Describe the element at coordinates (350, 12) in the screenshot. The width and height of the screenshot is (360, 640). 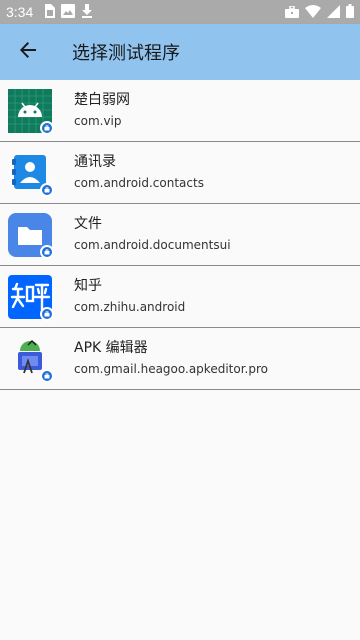
I see `battery-icon` at that location.